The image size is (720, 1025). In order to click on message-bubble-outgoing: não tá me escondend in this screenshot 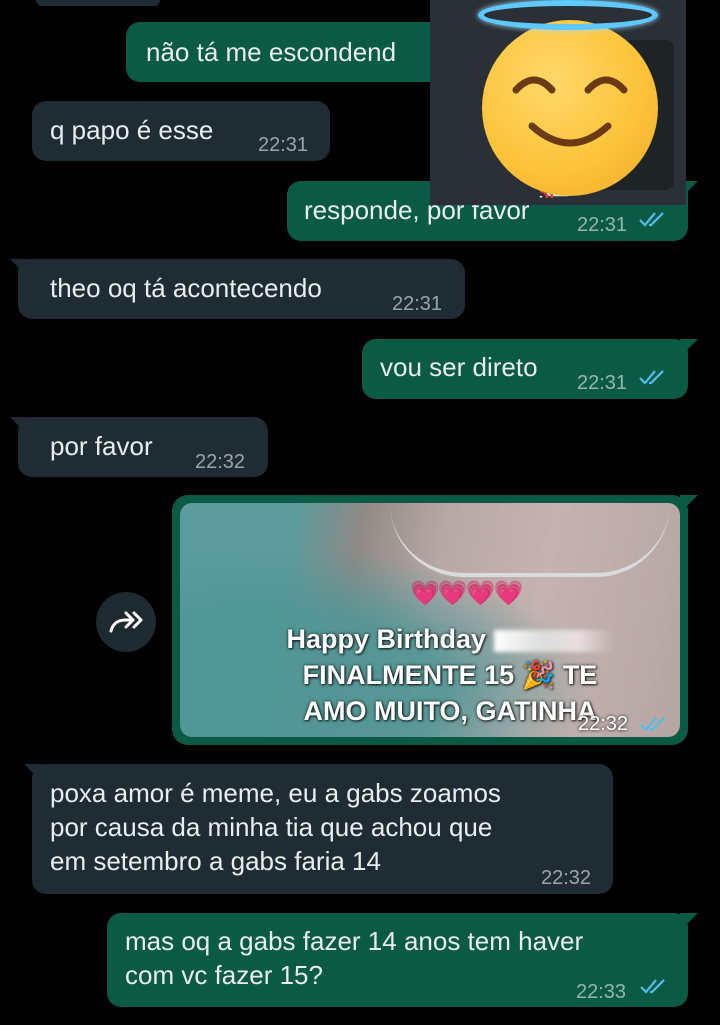, I will do `click(291, 52)`.